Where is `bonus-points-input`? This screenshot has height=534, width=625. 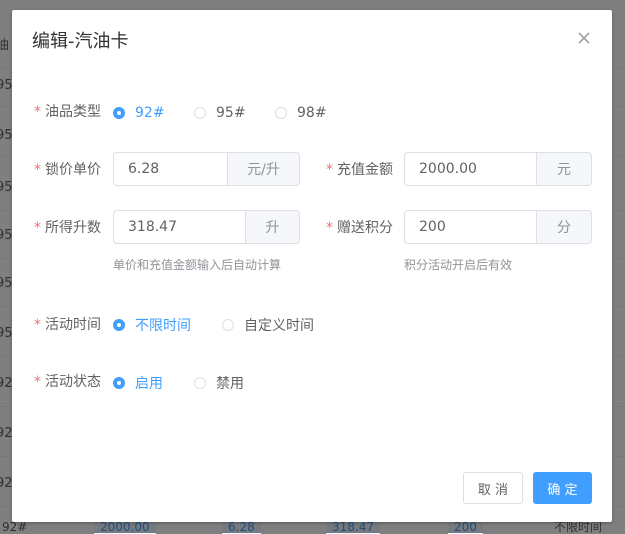 bonus-points-input is located at coordinates (470, 227).